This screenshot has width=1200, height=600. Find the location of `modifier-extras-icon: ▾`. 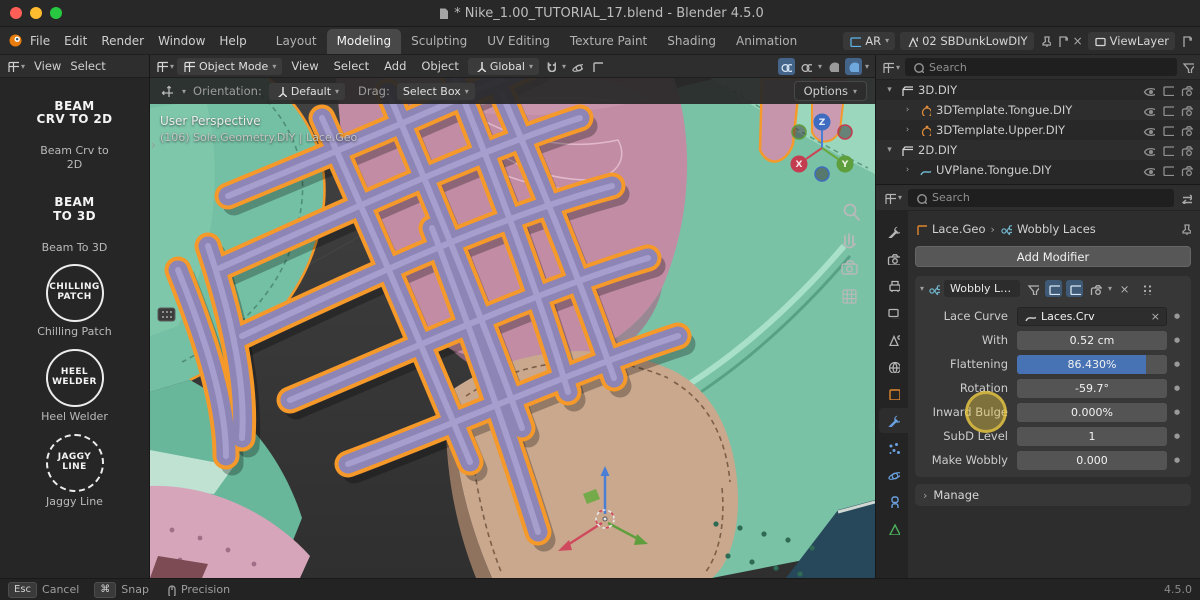

modifier-extras-icon: ▾ is located at coordinates (1110, 288).